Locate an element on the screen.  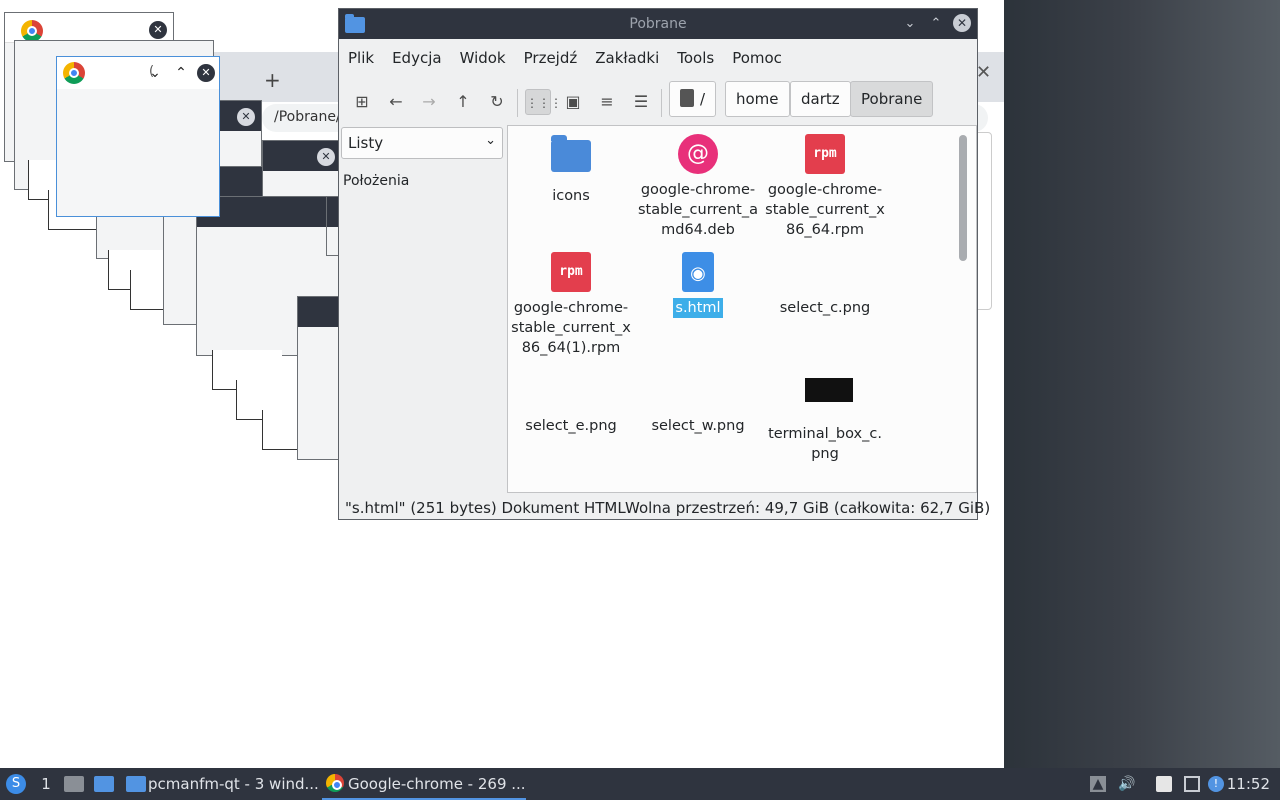
window-title: Pobrane is located at coordinates (658, 24).